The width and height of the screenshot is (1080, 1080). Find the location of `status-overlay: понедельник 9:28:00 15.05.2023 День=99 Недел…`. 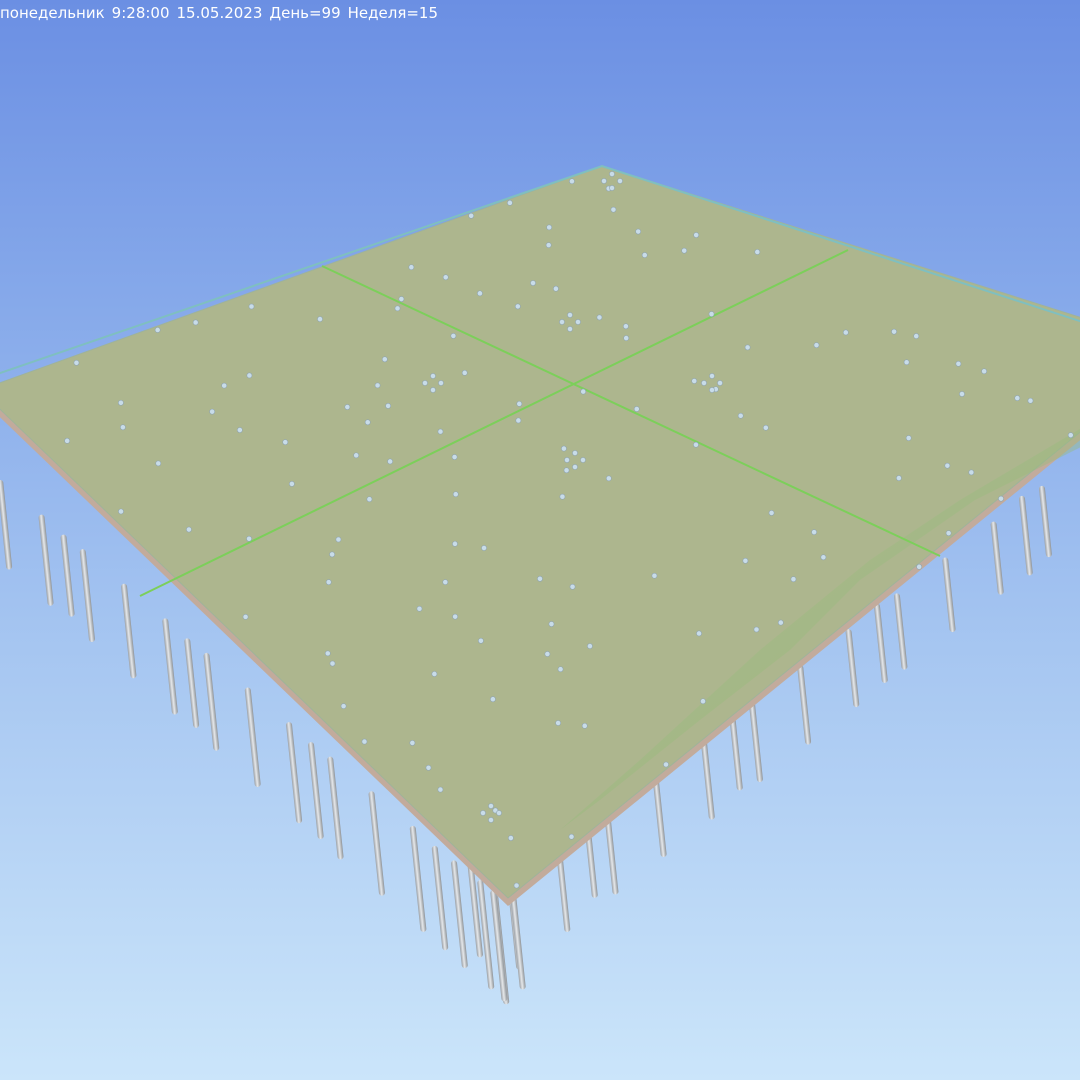

status-overlay: понедельник 9:28:00 15.05.2023 День=99 Недел… is located at coordinates (222, 13).